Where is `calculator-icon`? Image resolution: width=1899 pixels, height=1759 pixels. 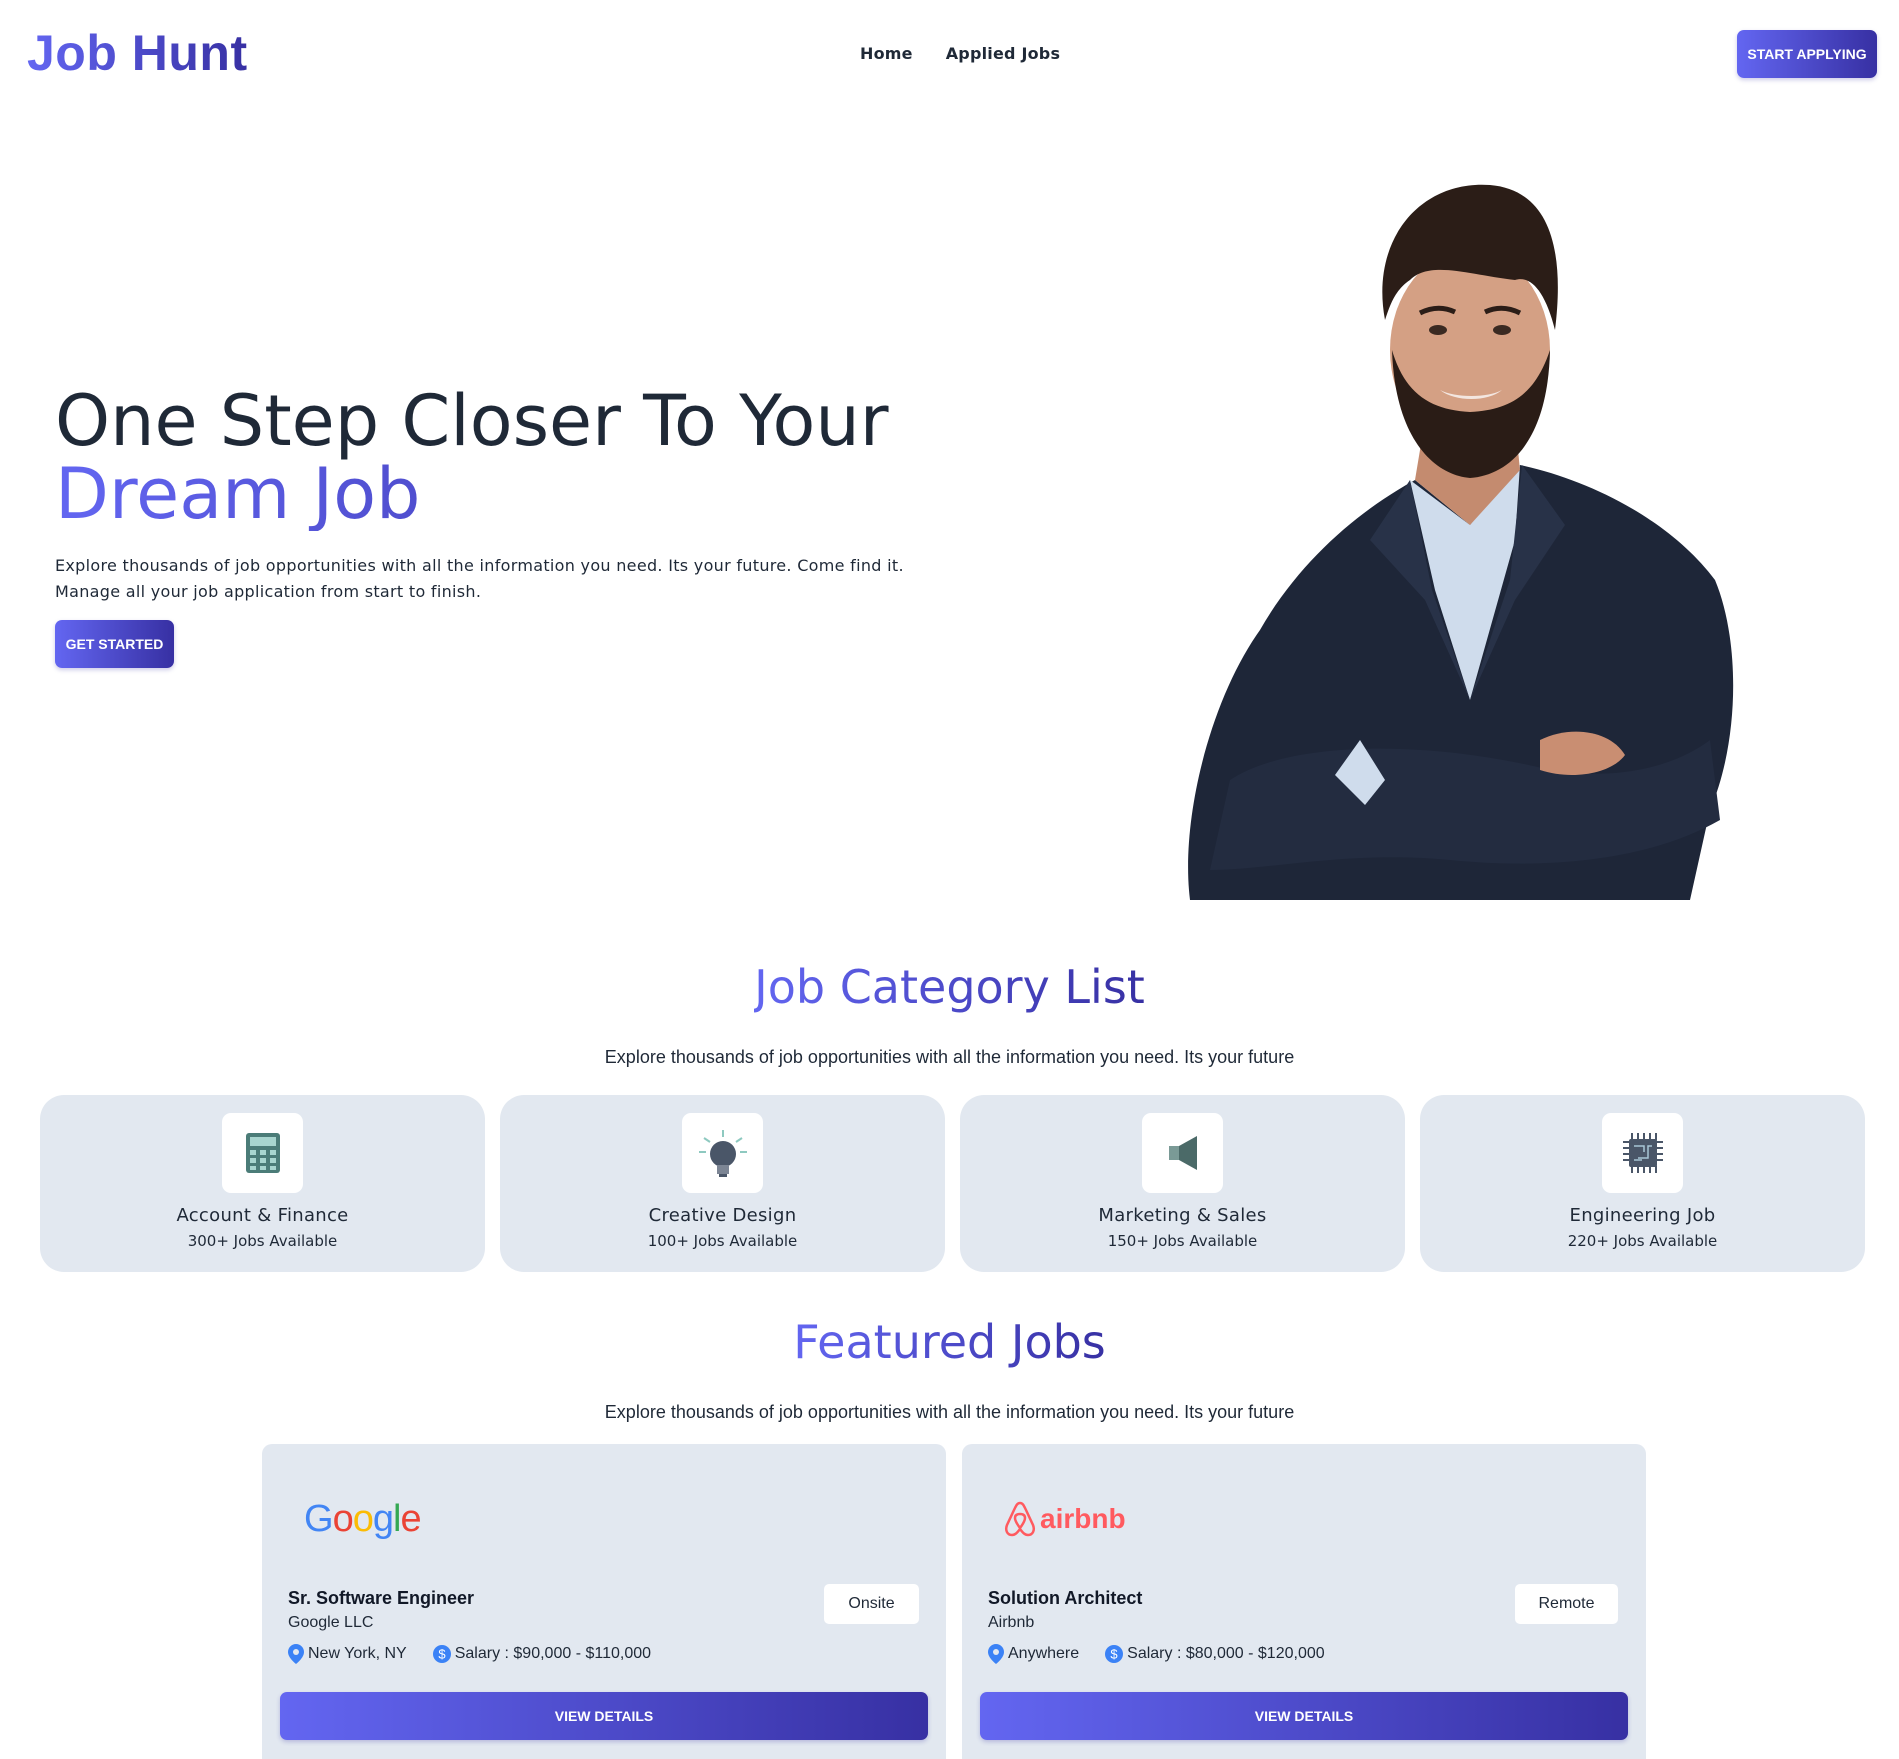
calculator-icon is located at coordinates (262, 1153).